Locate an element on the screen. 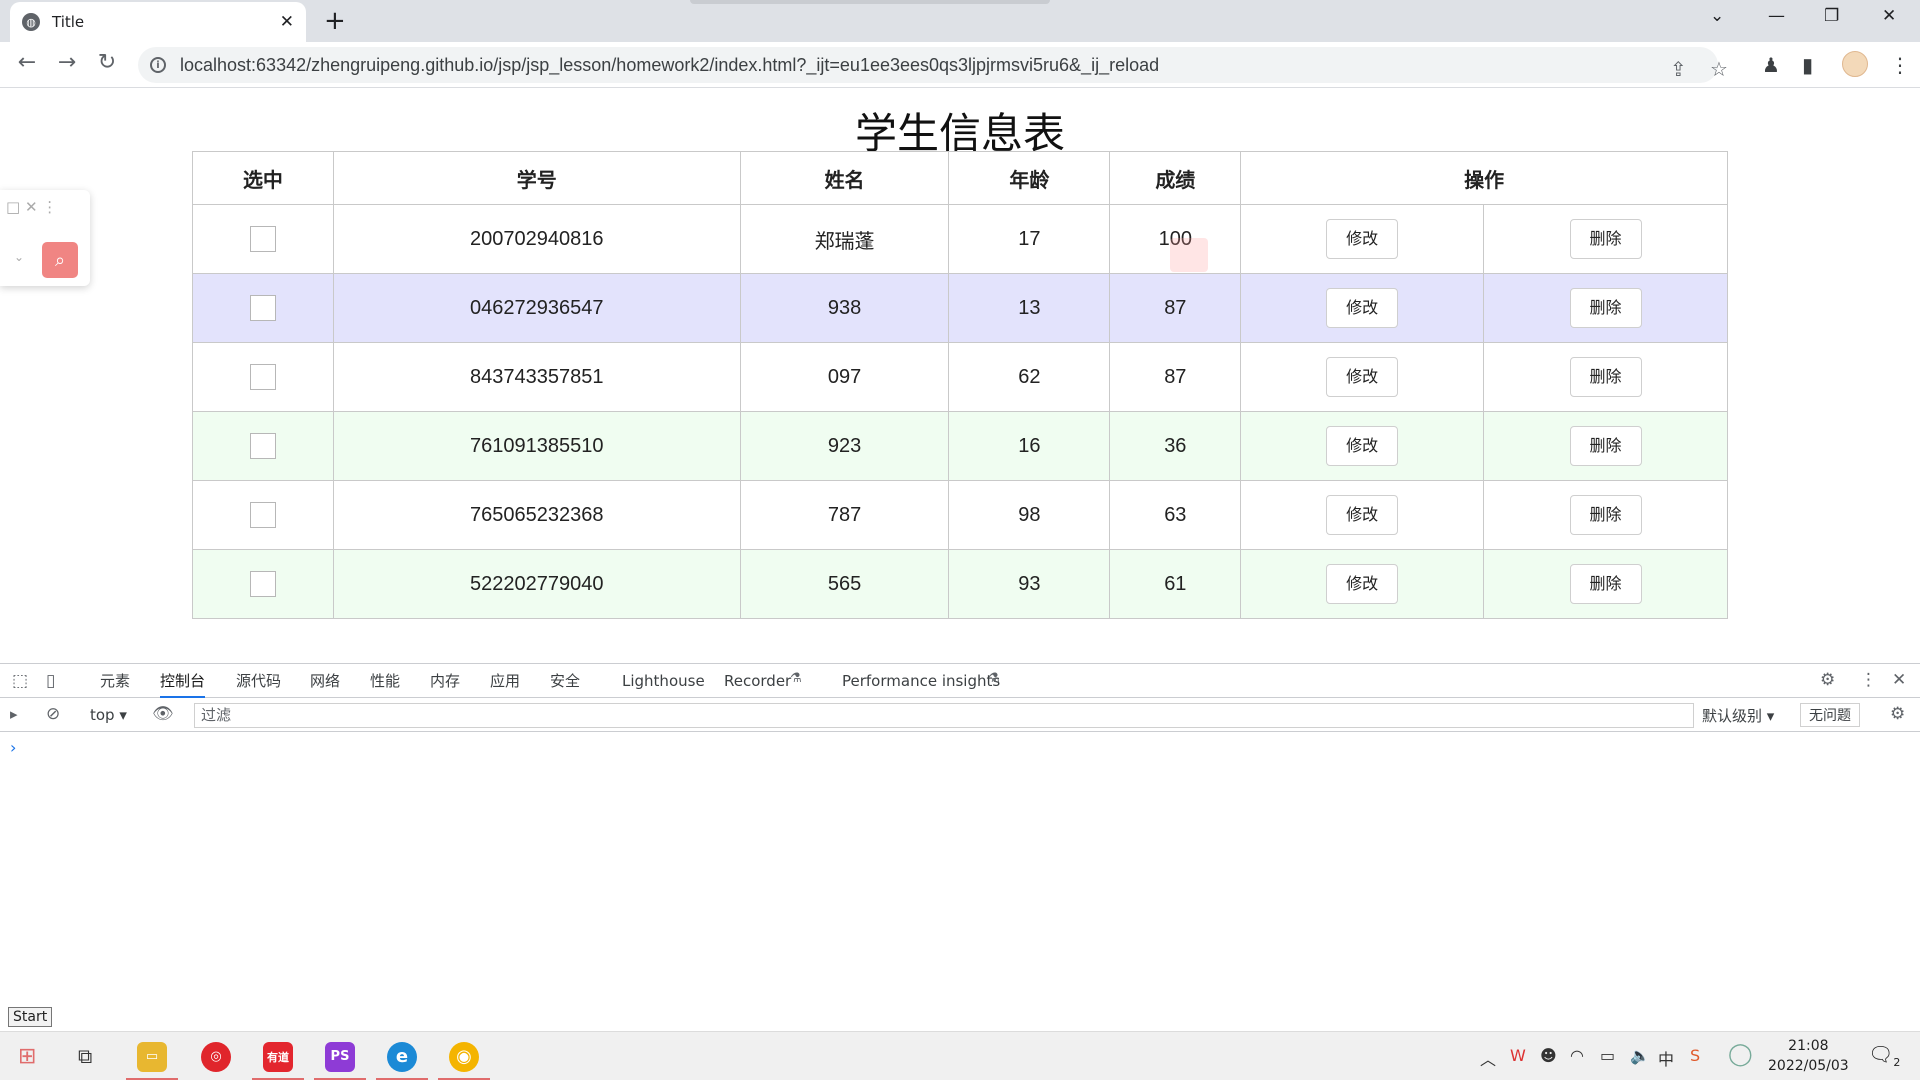 The width and height of the screenshot is (1920, 1080). minimize-button: — is located at coordinates (1776, 16).